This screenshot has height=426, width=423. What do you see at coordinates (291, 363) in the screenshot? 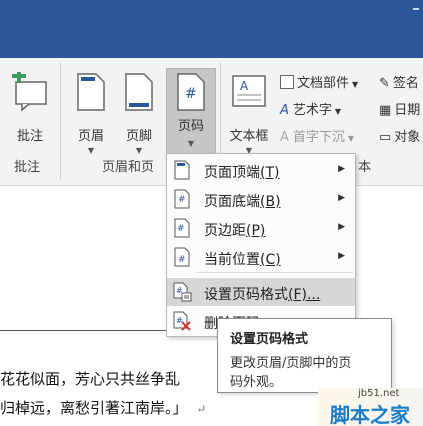
I see `tooltip-description: 更改页眉/页脚中的页` at bounding box center [291, 363].